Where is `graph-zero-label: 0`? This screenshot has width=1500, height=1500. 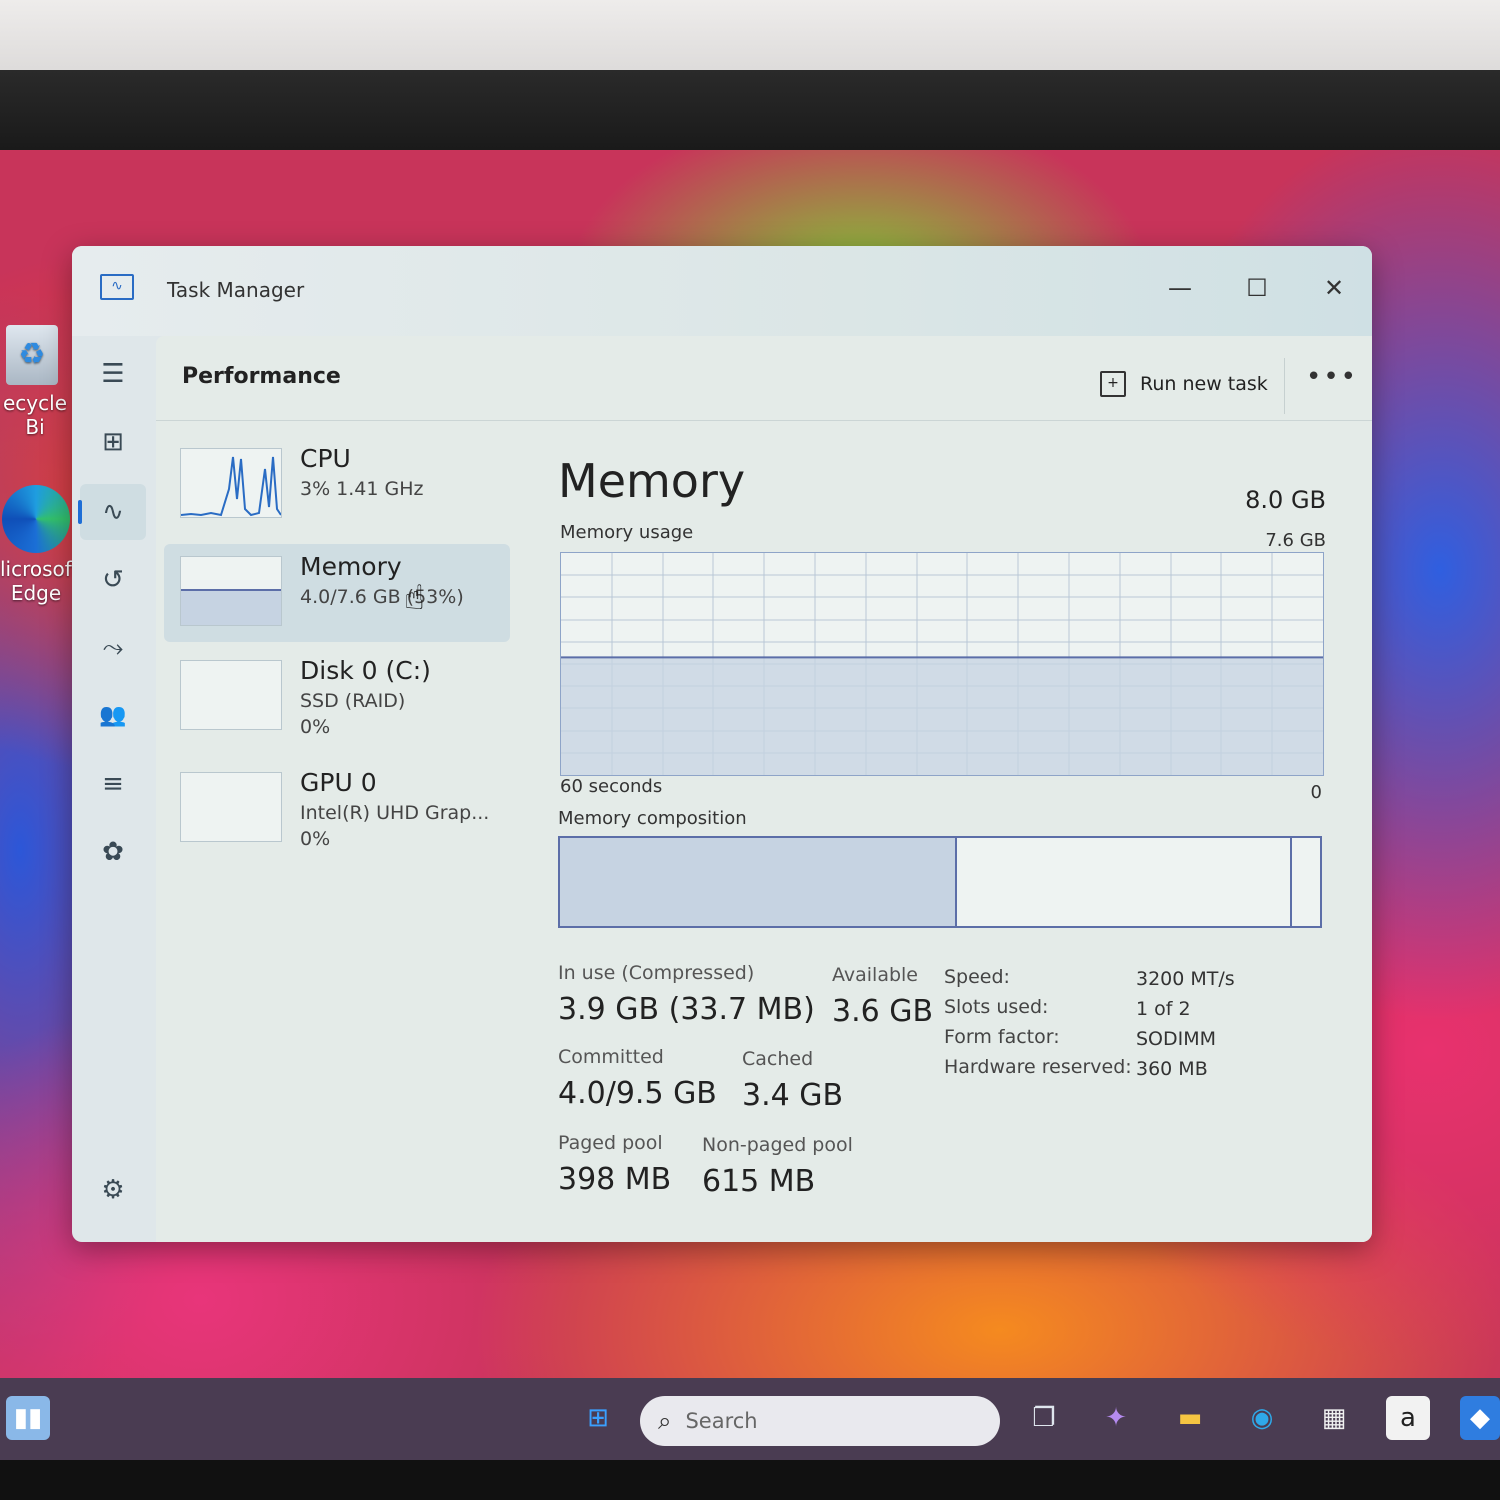
graph-zero-label: 0 is located at coordinates (1316, 792).